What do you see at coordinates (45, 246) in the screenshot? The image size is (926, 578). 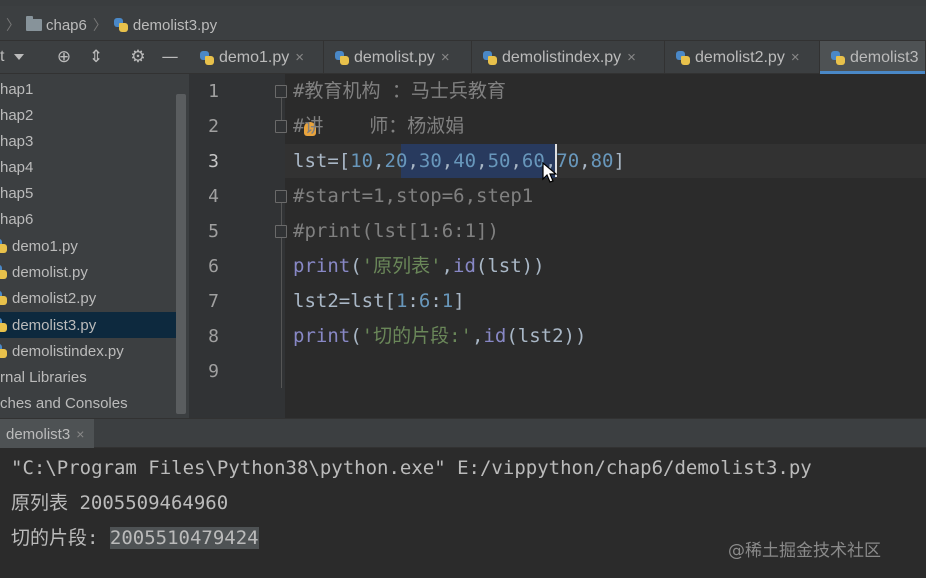 I see `tree-item-label: demo1.py` at bounding box center [45, 246].